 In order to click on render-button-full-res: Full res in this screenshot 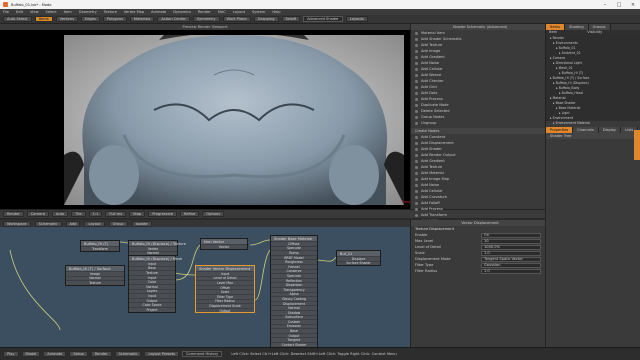, I will do `click(116, 214)`.